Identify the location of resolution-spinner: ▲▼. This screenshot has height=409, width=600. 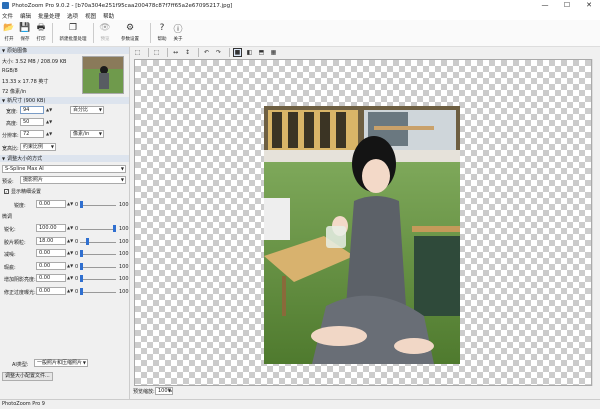
(49, 134).